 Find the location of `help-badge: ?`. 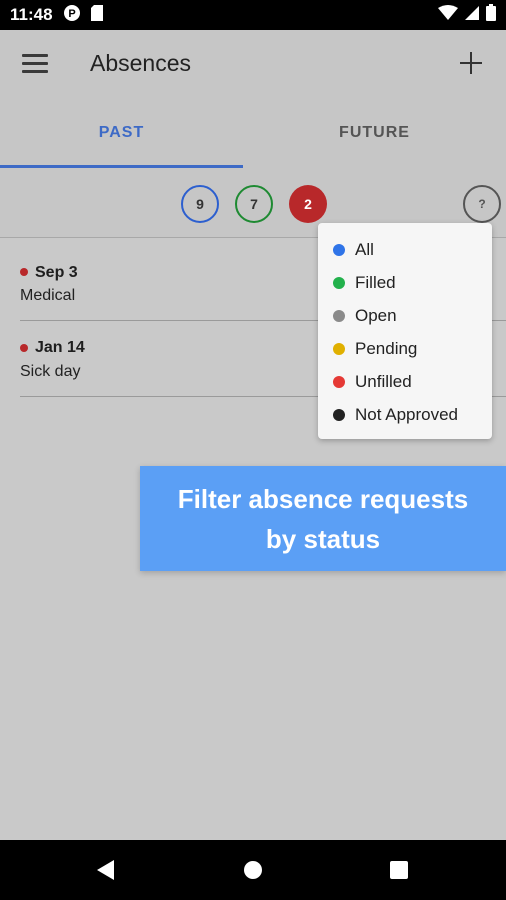

help-badge: ? is located at coordinates (482, 204).